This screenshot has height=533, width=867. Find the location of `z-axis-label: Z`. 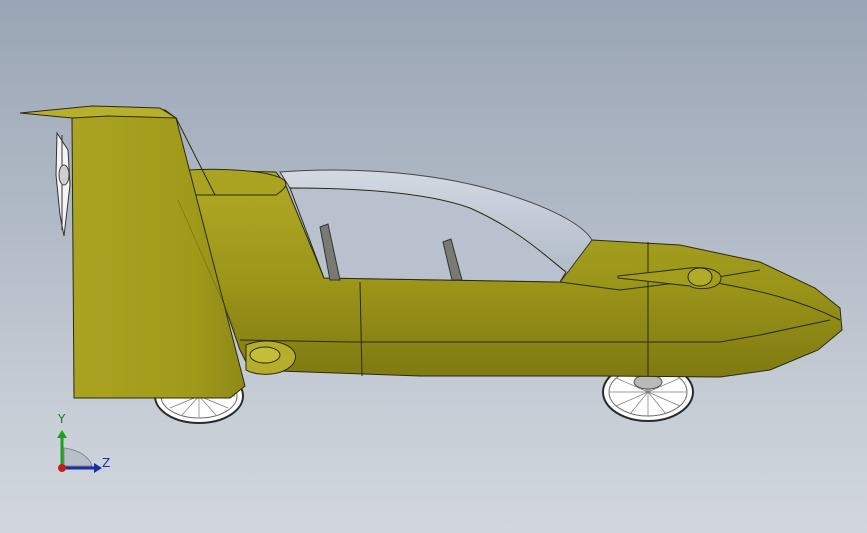

z-axis-label: Z is located at coordinates (106, 463).